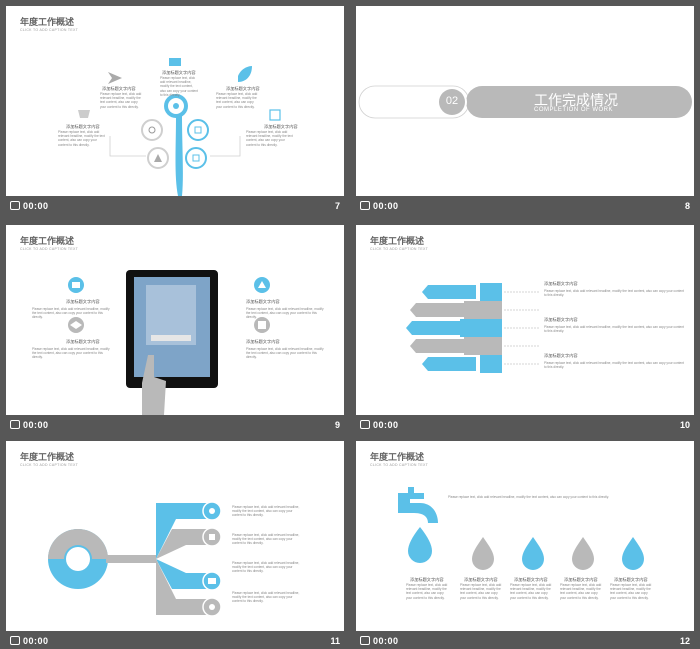 The width and height of the screenshot is (700, 649). Describe the element at coordinates (337, 206) in the screenshot. I see `slide-number: 7` at that location.